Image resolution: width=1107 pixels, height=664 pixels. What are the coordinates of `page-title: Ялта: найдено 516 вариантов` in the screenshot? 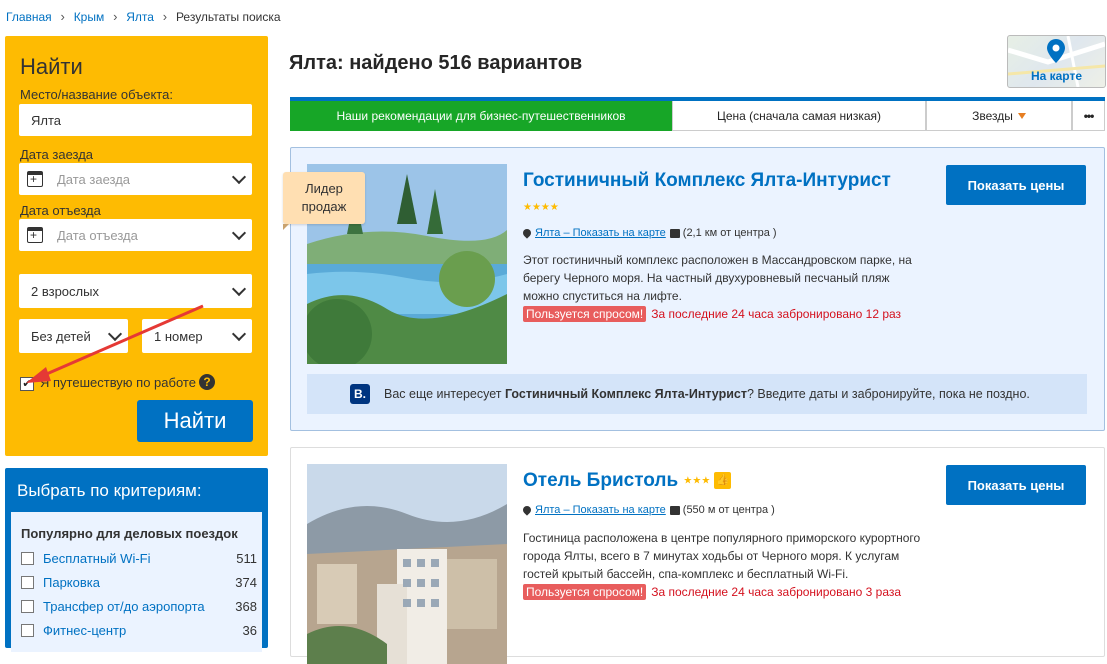 It's located at (436, 63).